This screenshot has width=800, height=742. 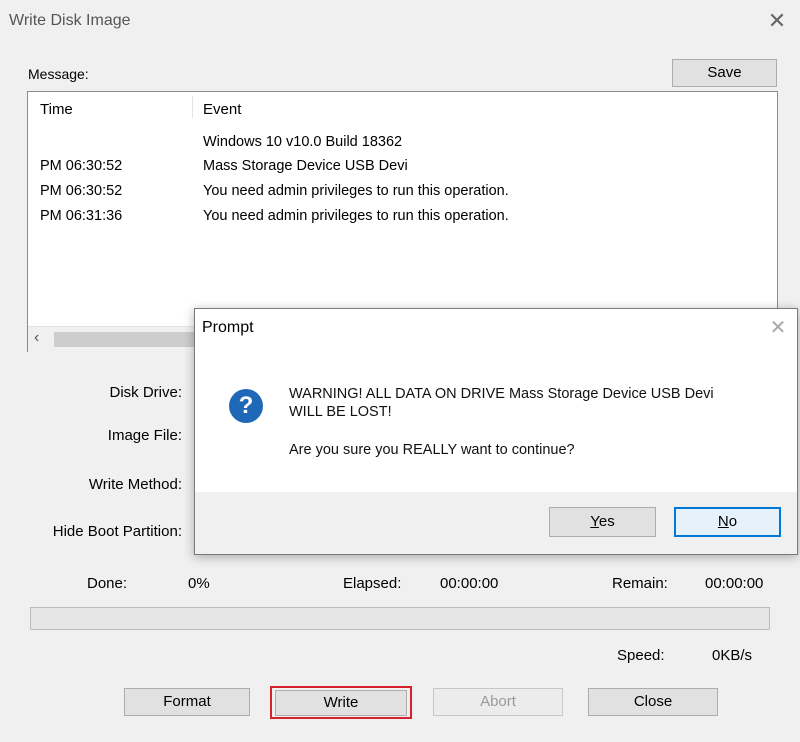 I want to click on question-icon: ?, so click(x=246, y=406).